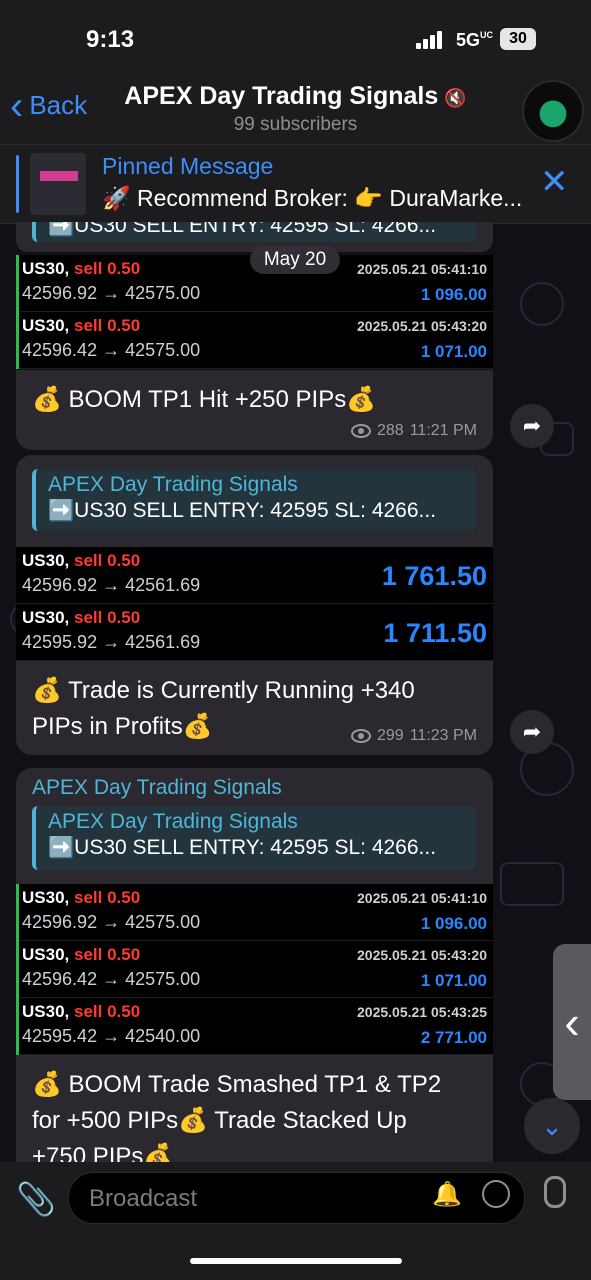 This screenshot has width=591, height=1280. Describe the element at coordinates (496, 1194) in the screenshot. I see `timer-icon` at that location.